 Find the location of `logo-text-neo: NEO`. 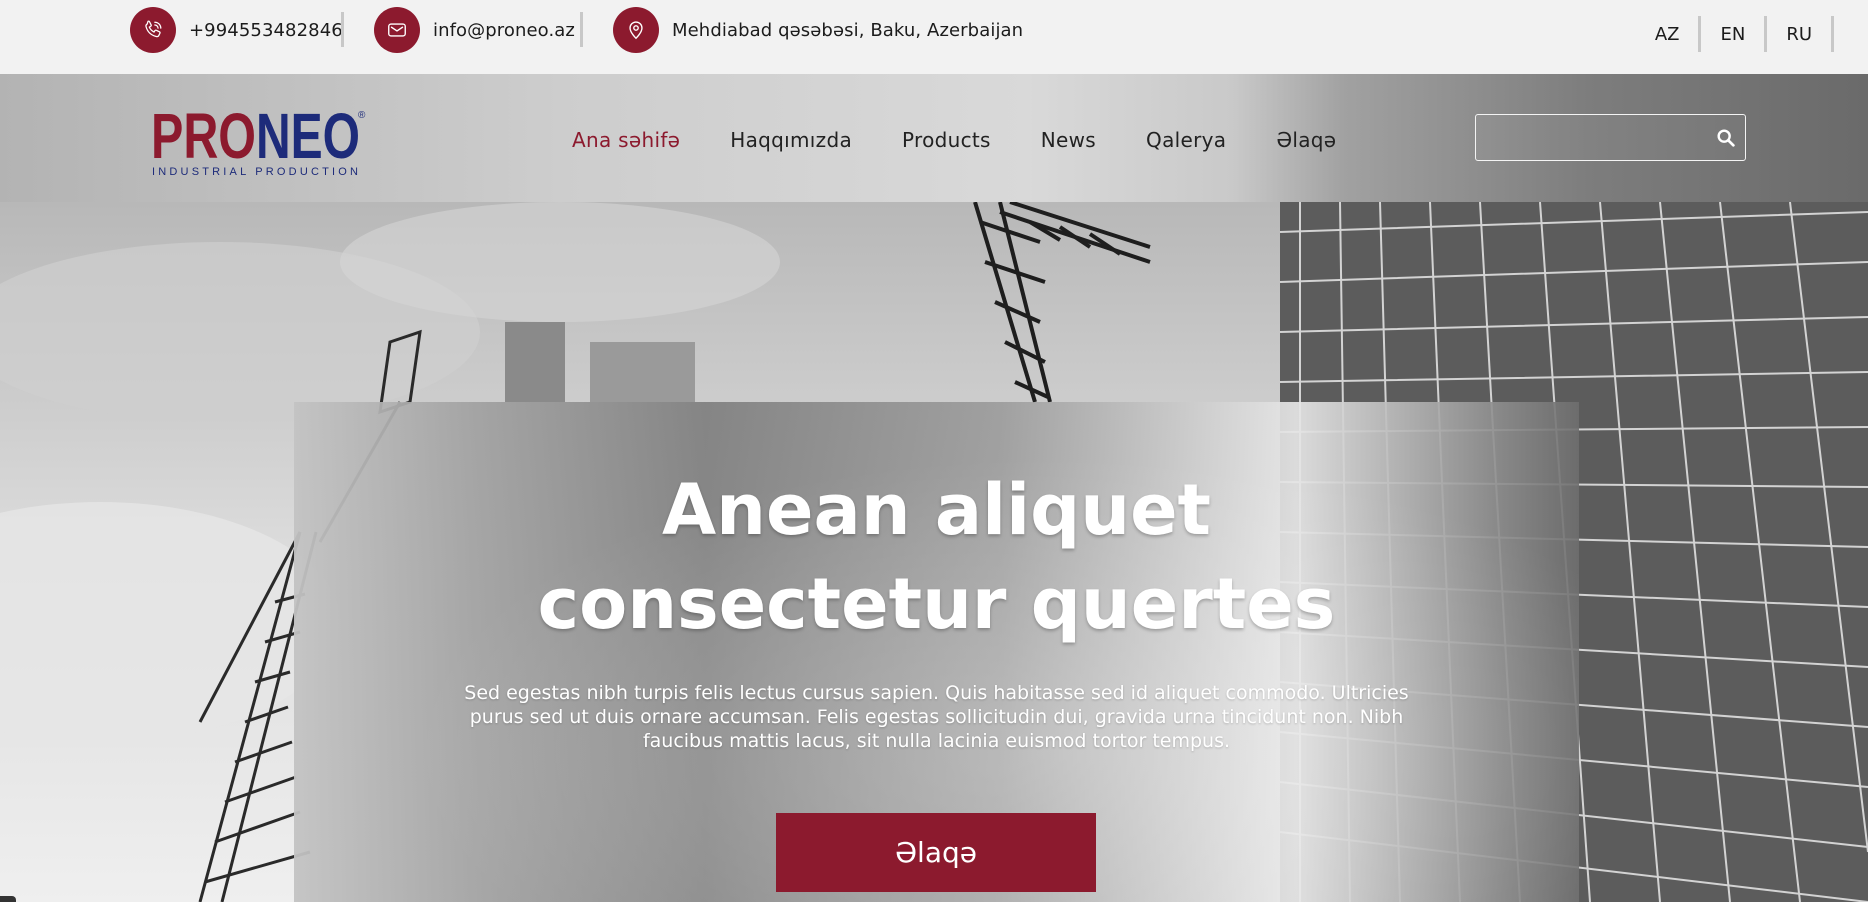

logo-text-neo: NEO is located at coordinates (308, 138).